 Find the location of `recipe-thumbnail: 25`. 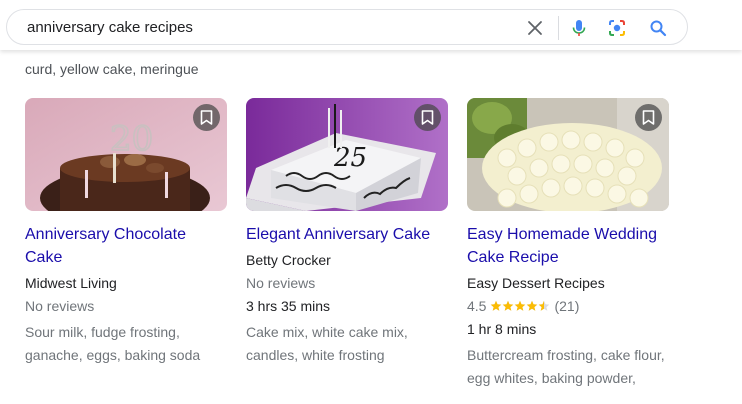

recipe-thumbnail: 25 is located at coordinates (347, 154).